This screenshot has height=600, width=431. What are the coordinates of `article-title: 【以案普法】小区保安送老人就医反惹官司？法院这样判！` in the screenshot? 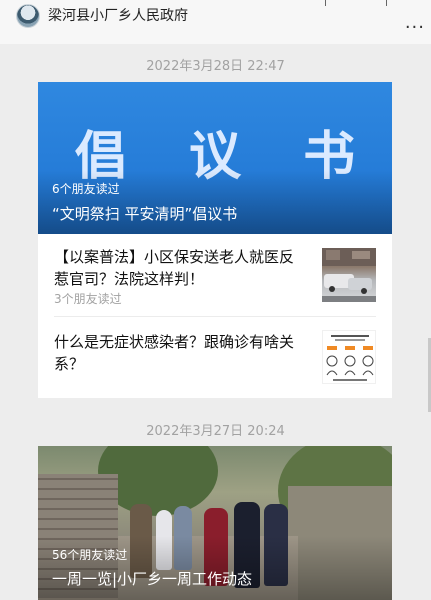 It's located at (180, 268).